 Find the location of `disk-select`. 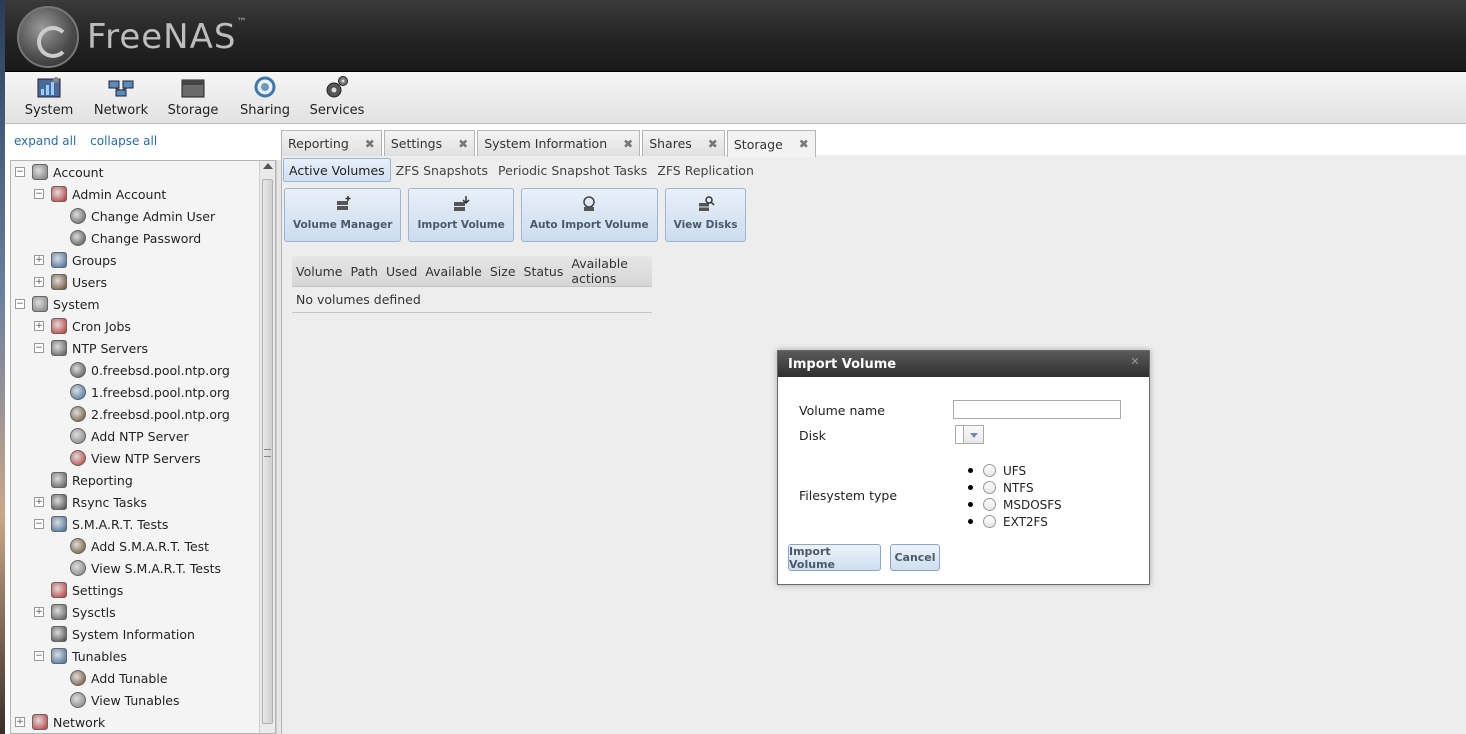

disk-select is located at coordinates (969, 434).